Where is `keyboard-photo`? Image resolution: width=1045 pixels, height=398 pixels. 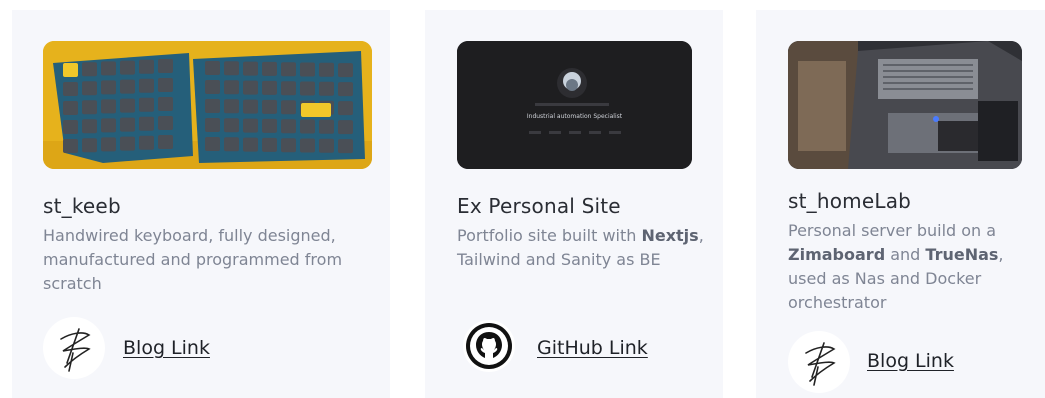
keyboard-photo is located at coordinates (207, 105).